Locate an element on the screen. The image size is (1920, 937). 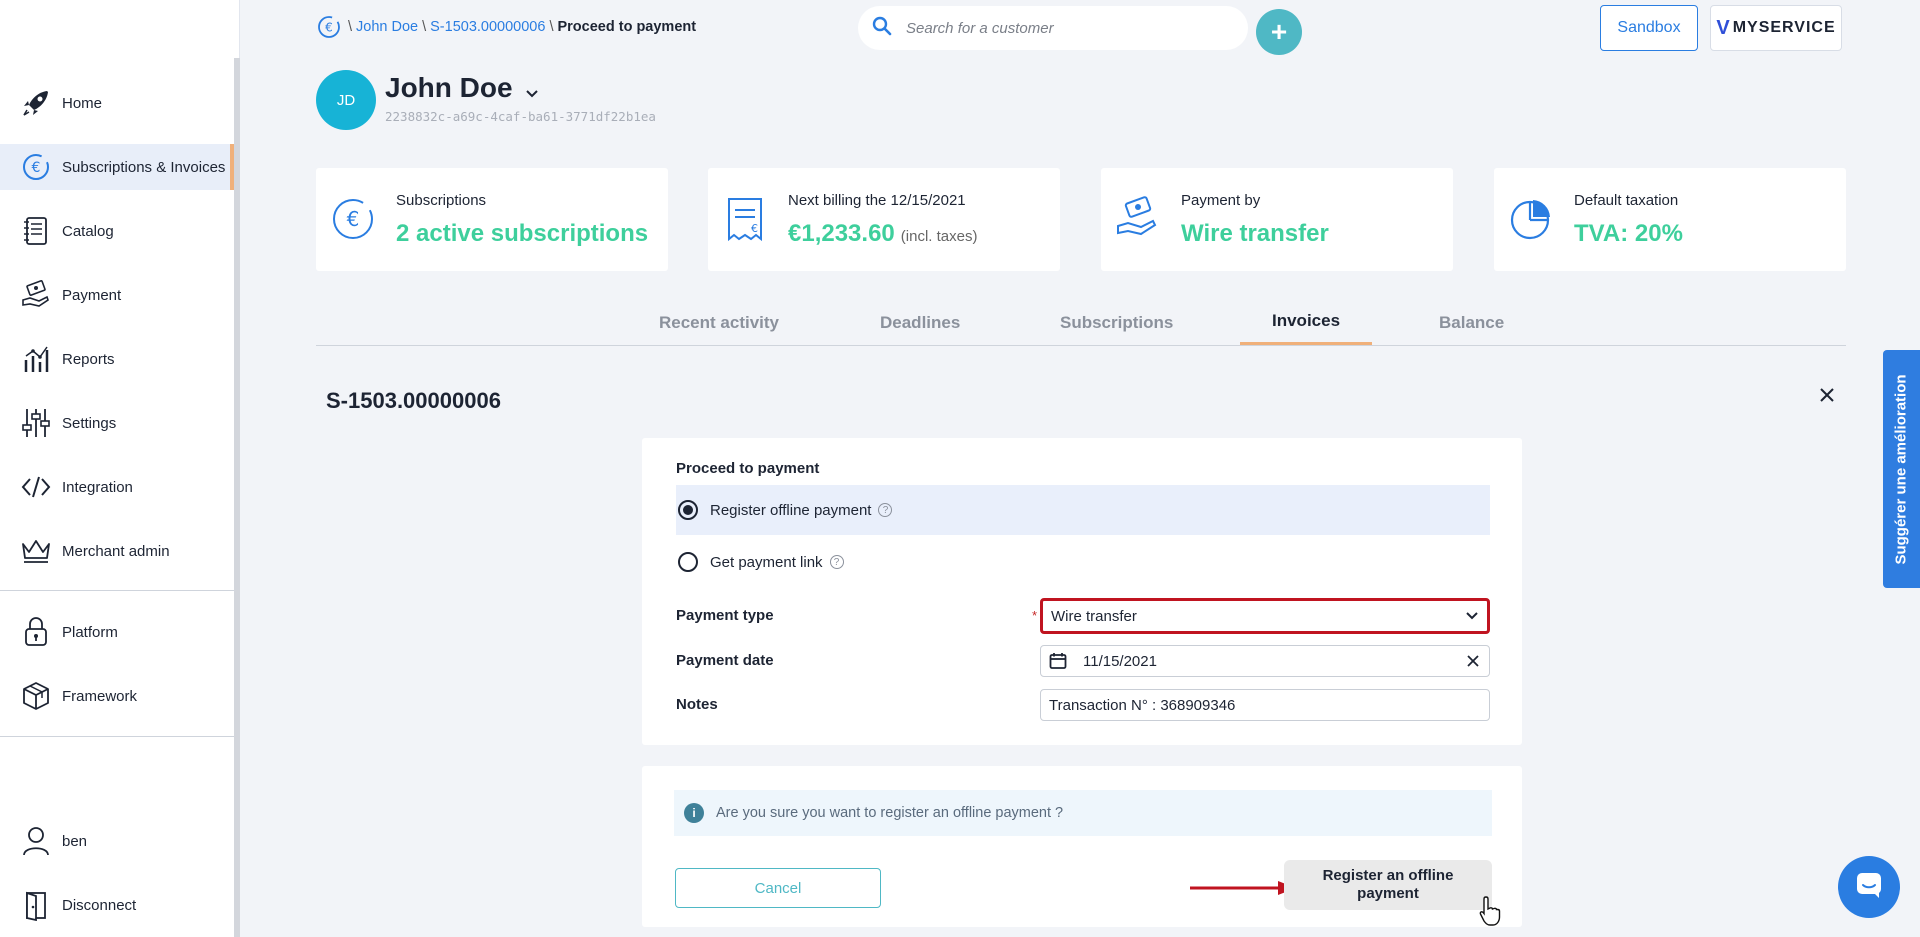
euro-circle-icon: € is located at coordinates (353, 219).